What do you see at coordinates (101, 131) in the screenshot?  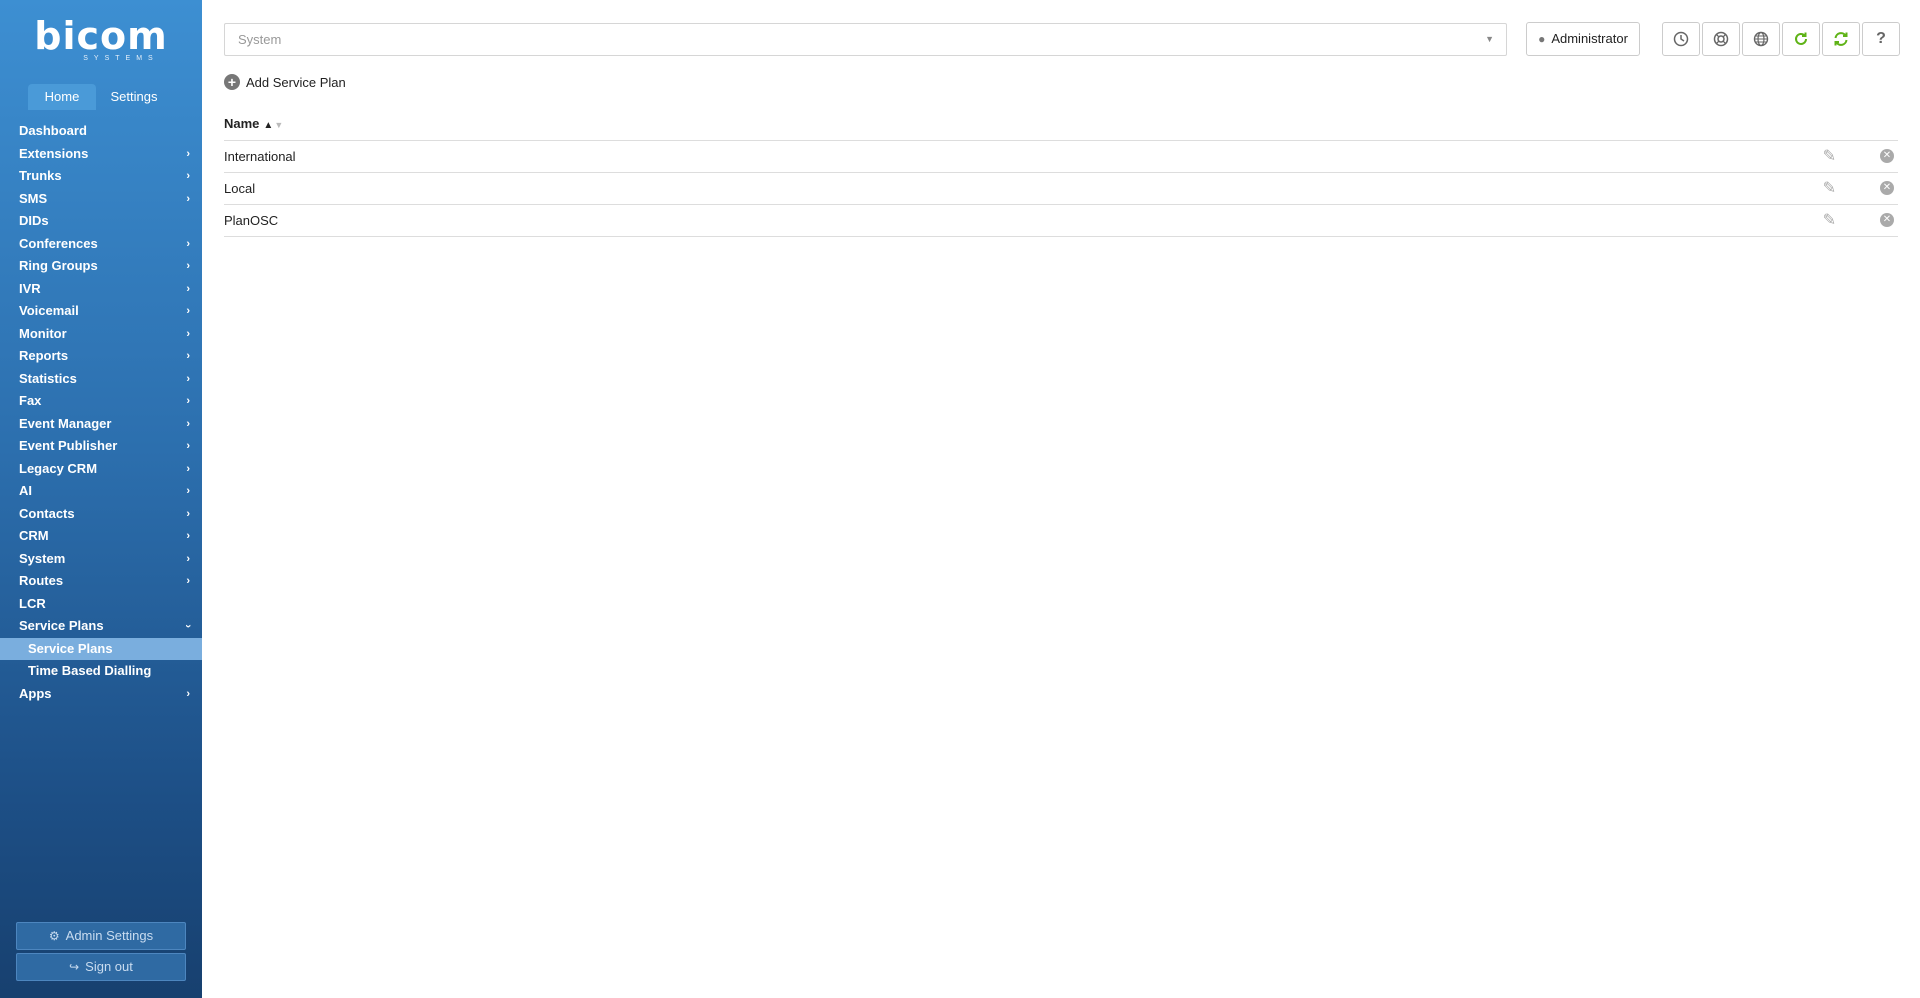 I see `sidebar-item-dashboard: Dashboard` at bounding box center [101, 131].